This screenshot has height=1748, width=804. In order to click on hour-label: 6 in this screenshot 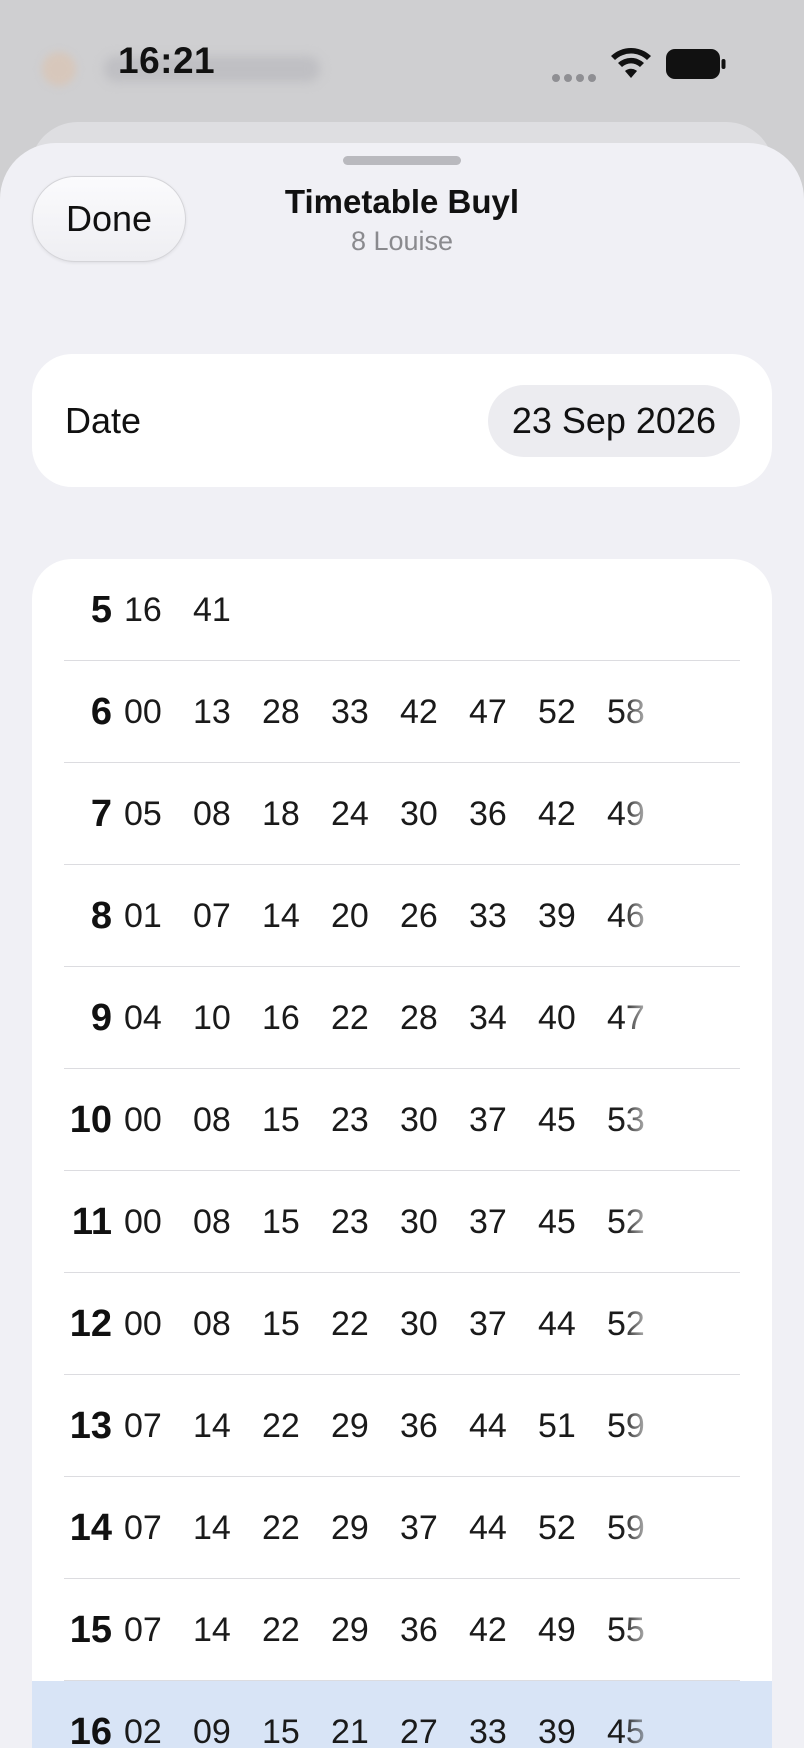, I will do `click(101, 712)`.